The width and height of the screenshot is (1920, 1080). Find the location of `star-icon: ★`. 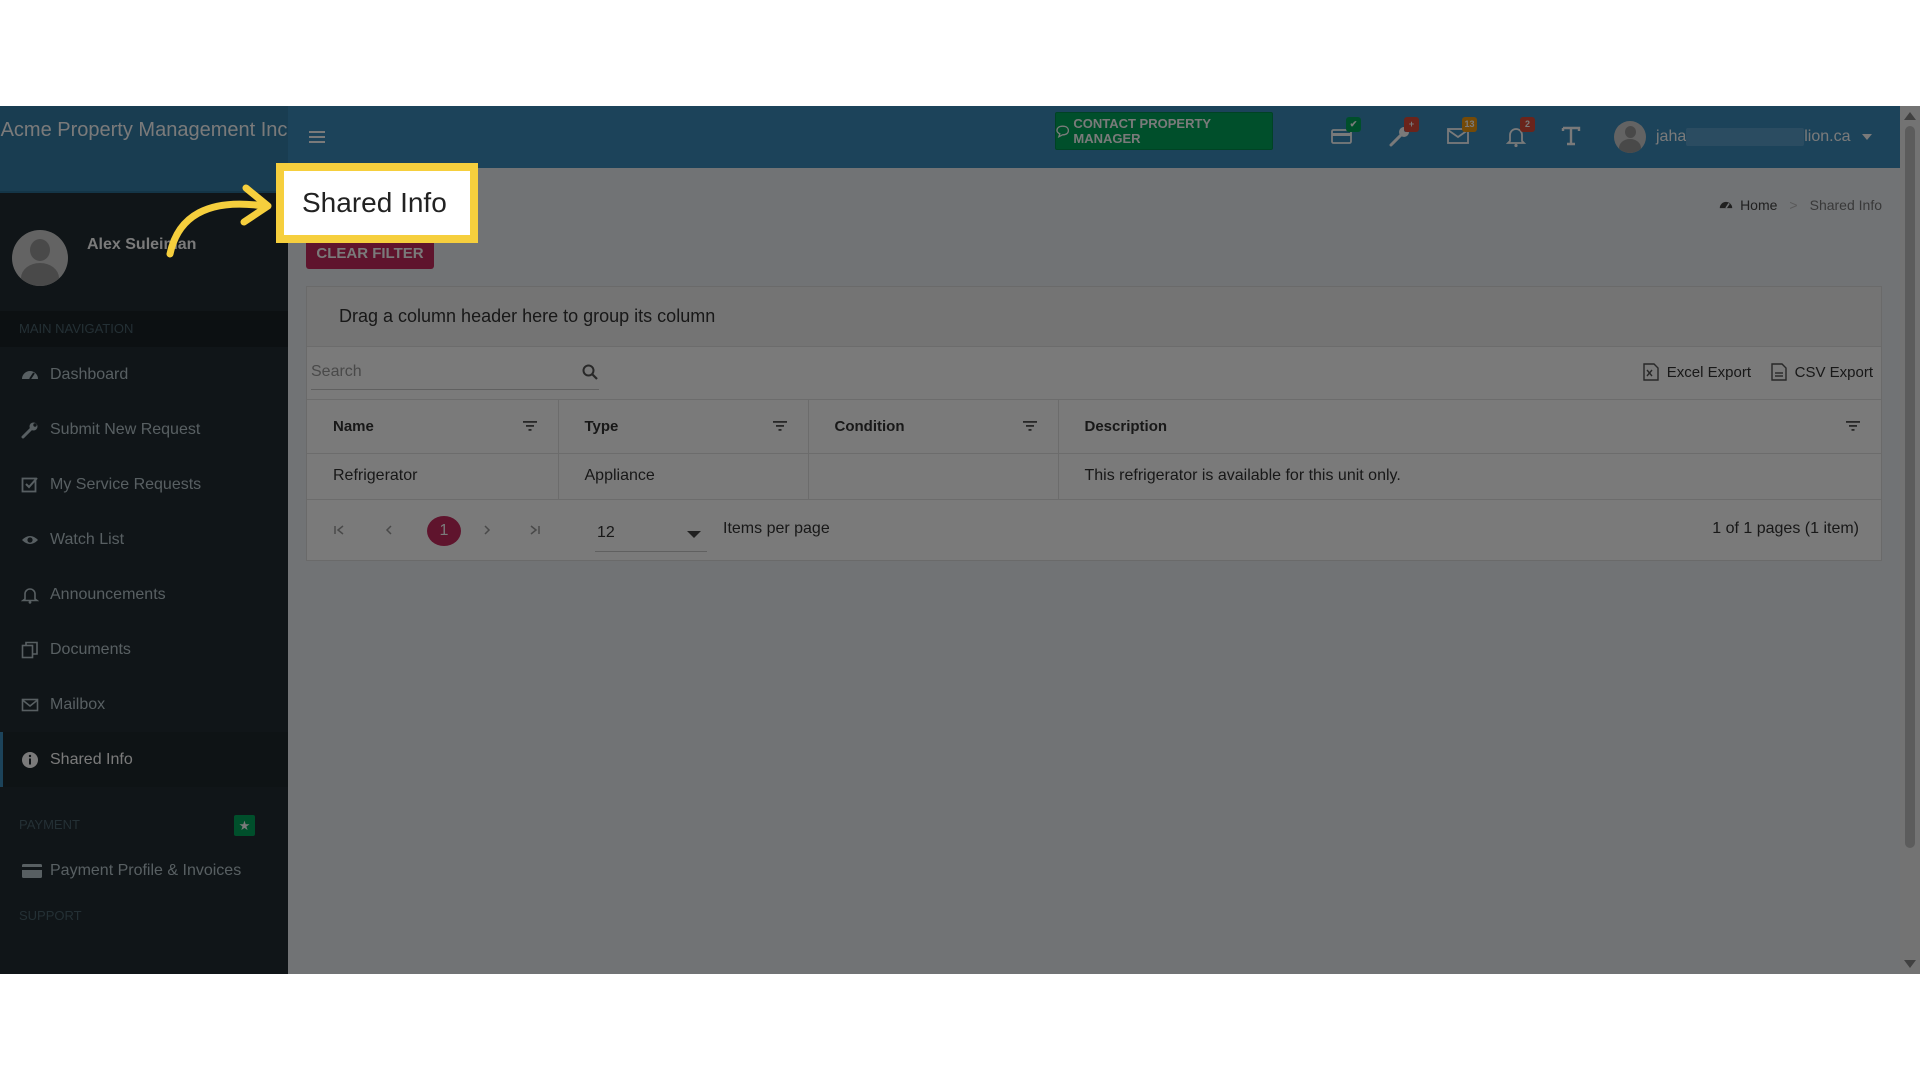

star-icon: ★ is located at coordinates (244, 825).